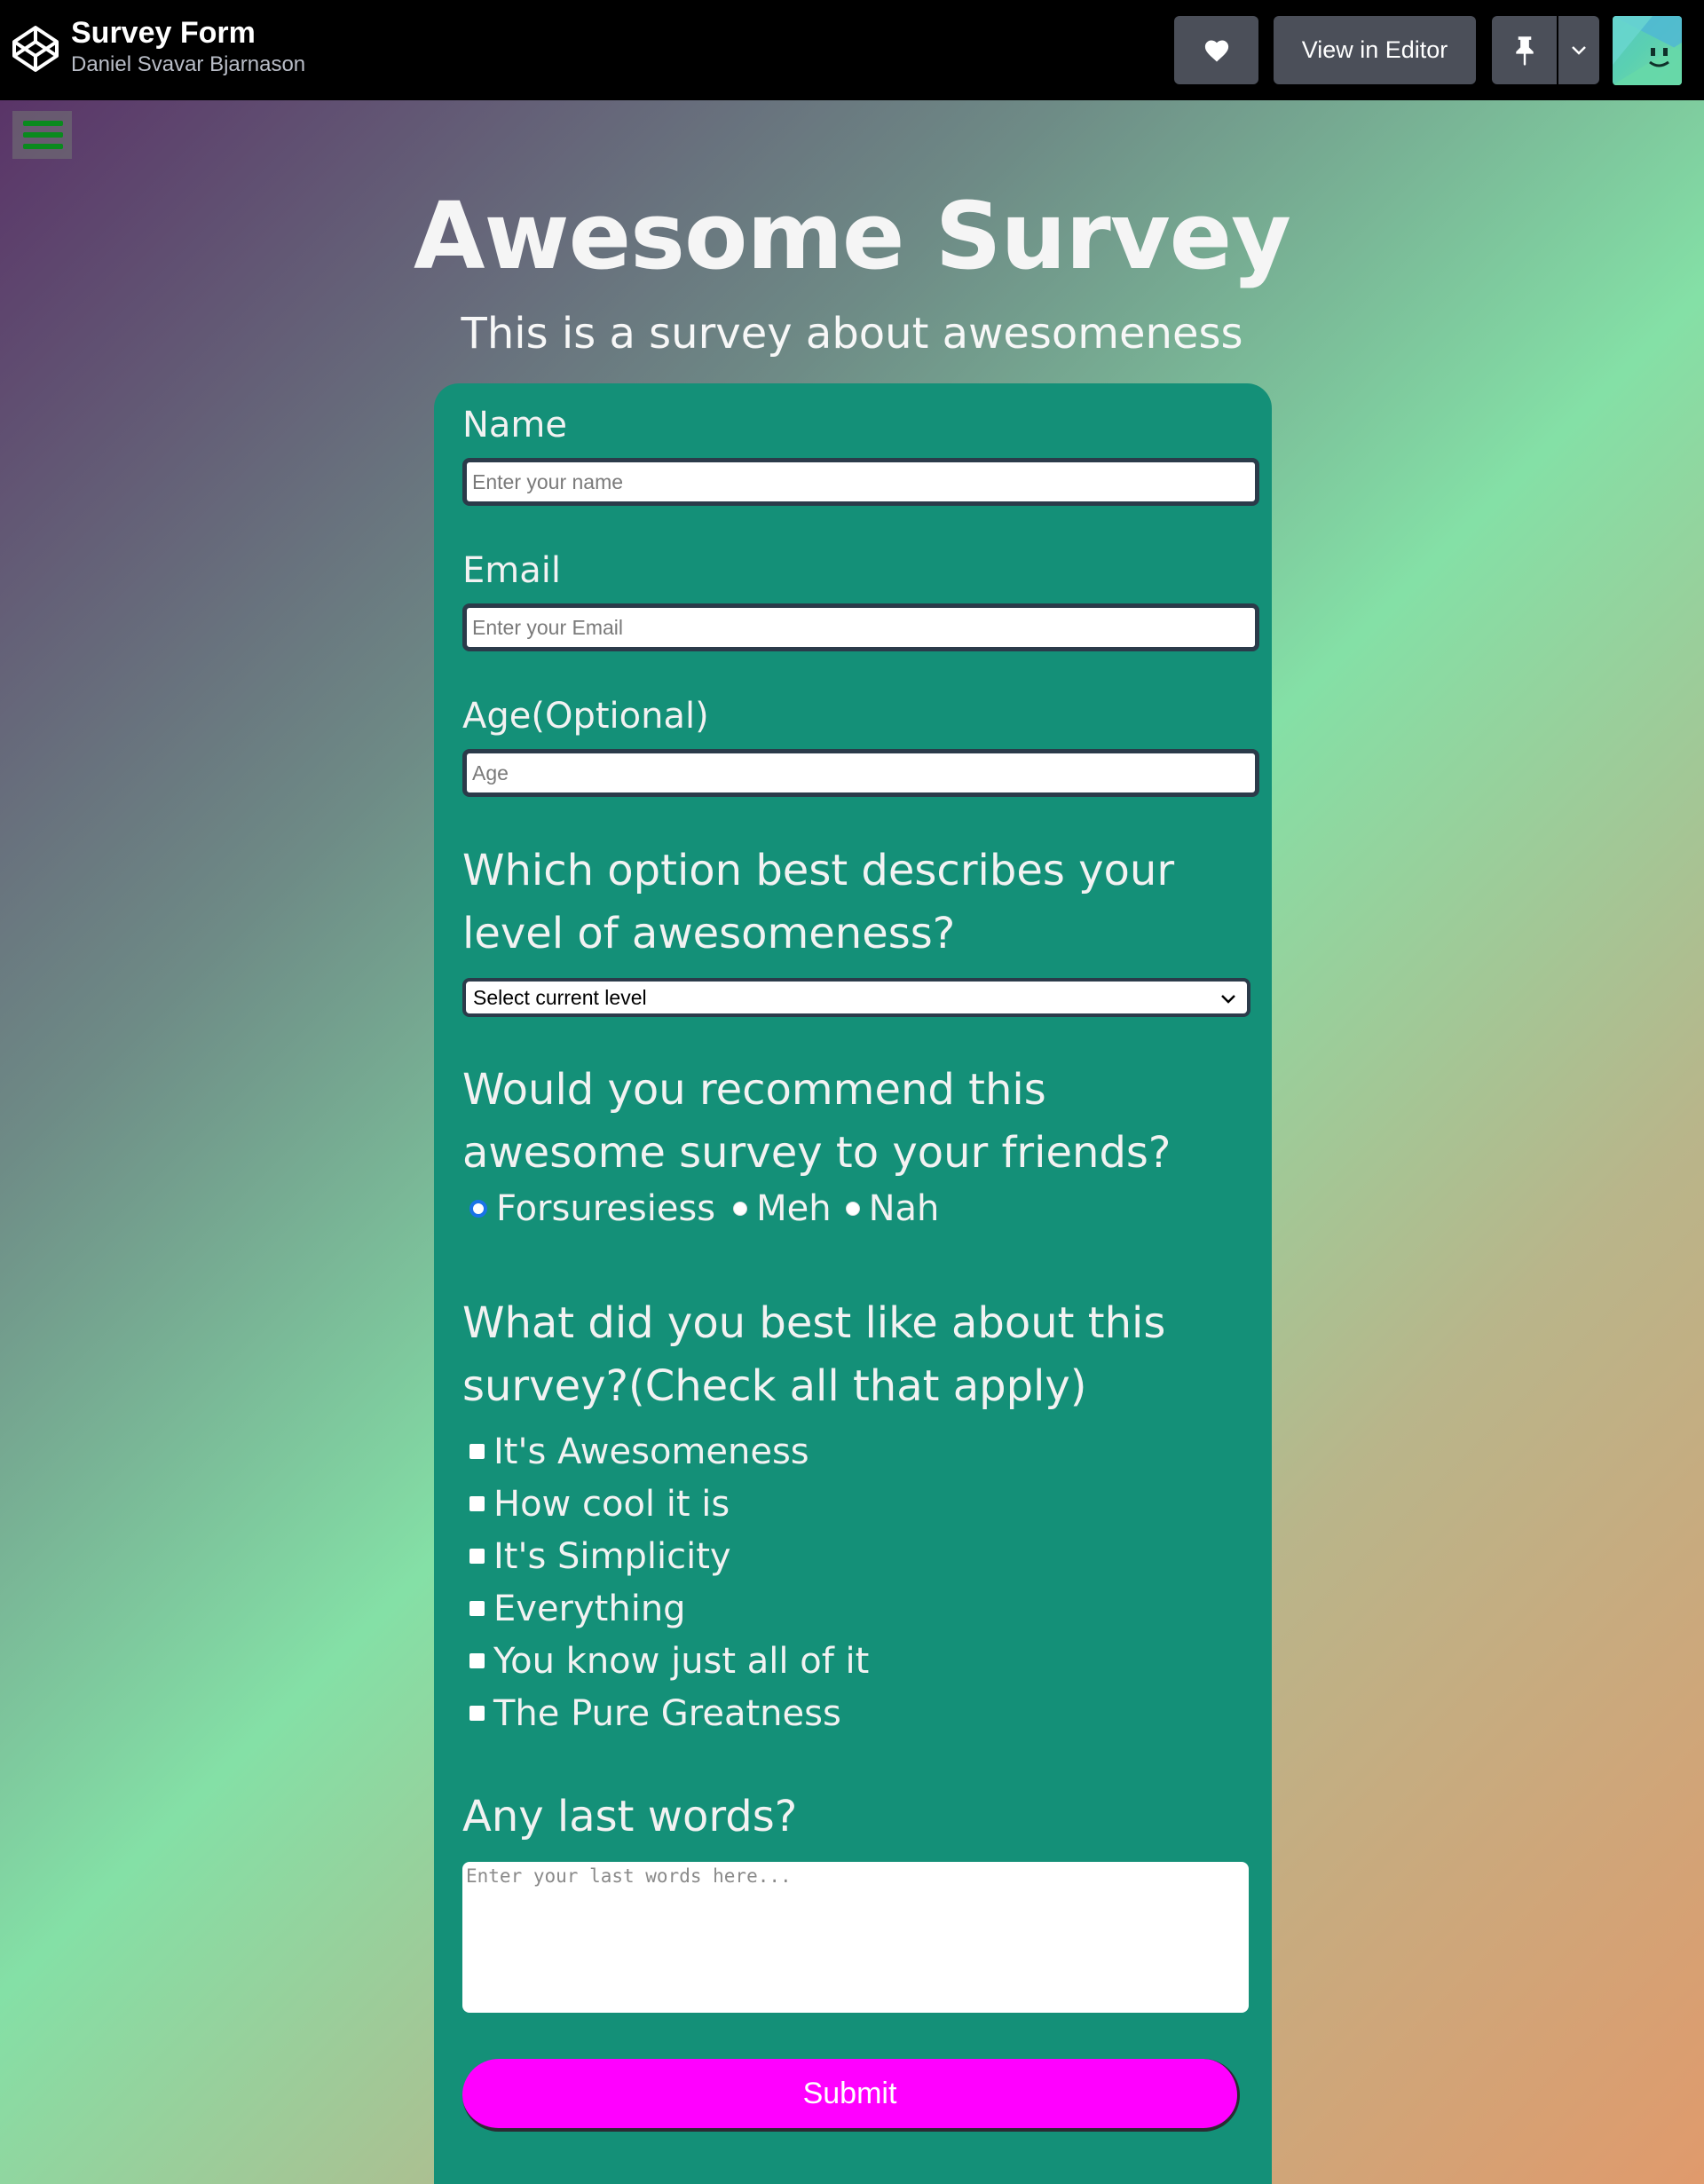 Image resolution: width=1704 pixels, height=2184 pixels. I want to click on email-label: Email, so click(511, 570).